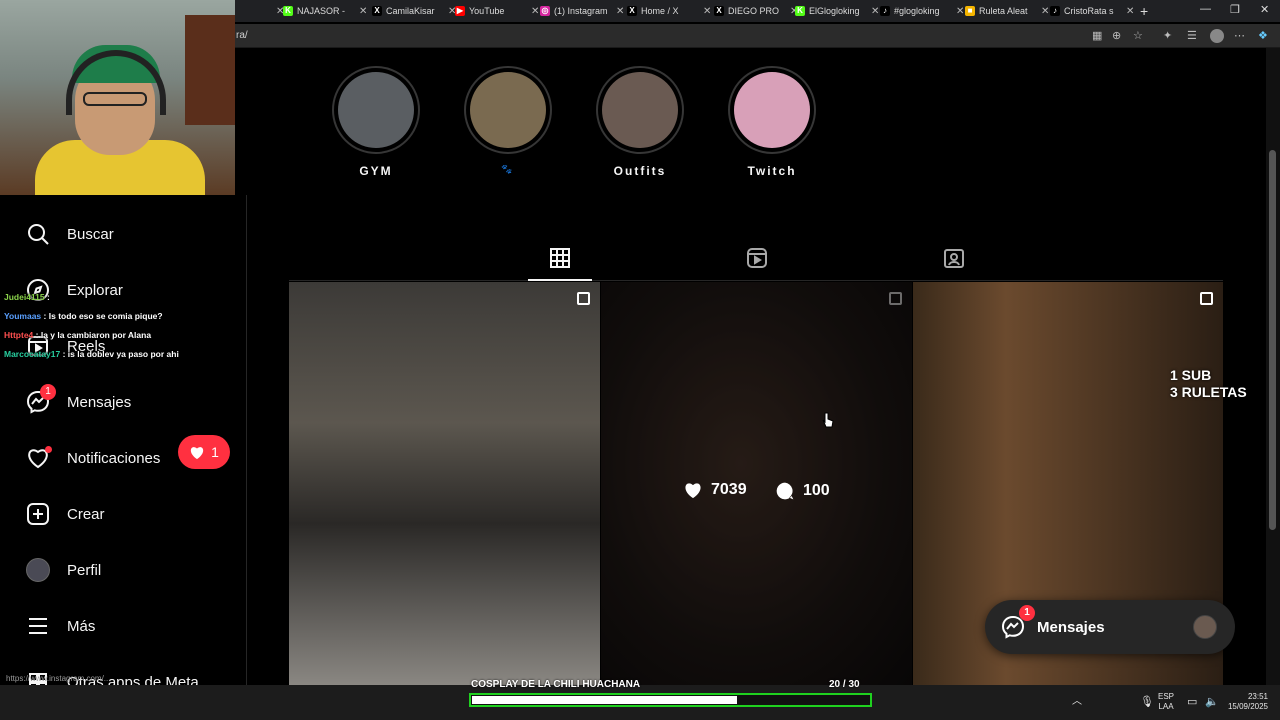 The width and height of the screenshot is (1280, 720). I want to click on webcam-feed, so click(117, 97).